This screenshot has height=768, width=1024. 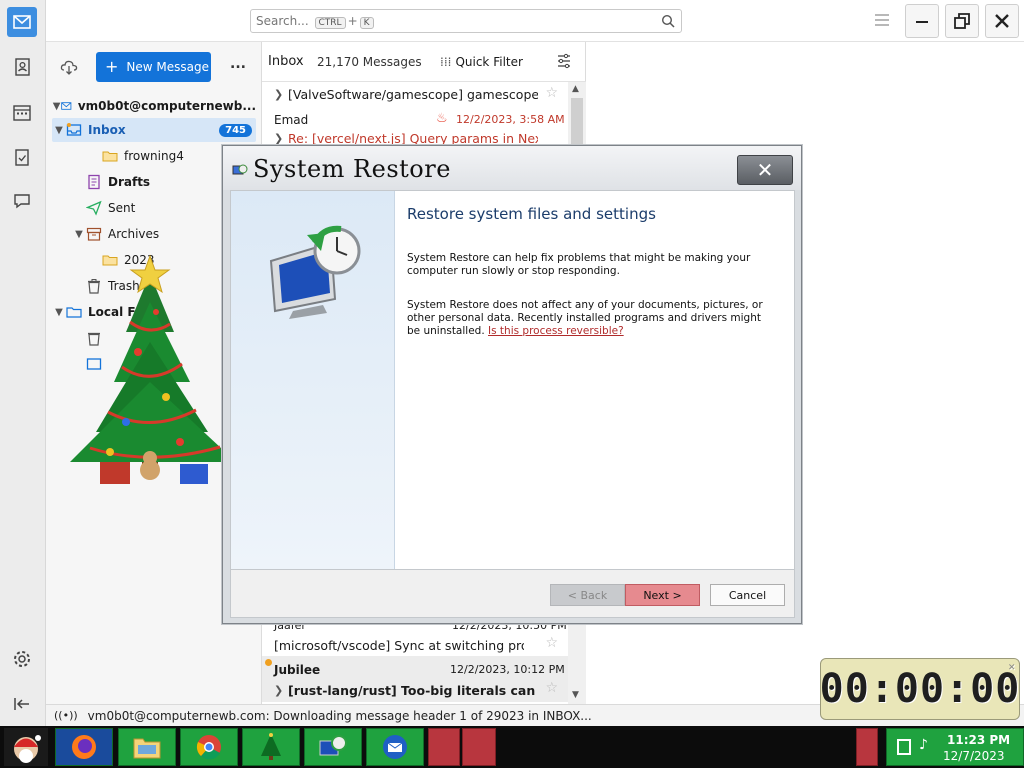 What do you see at coordinates (512, 168) in the screenshot?
I see `dialog-titlebar: System Restore ✕` at bounding box center [512, 168].